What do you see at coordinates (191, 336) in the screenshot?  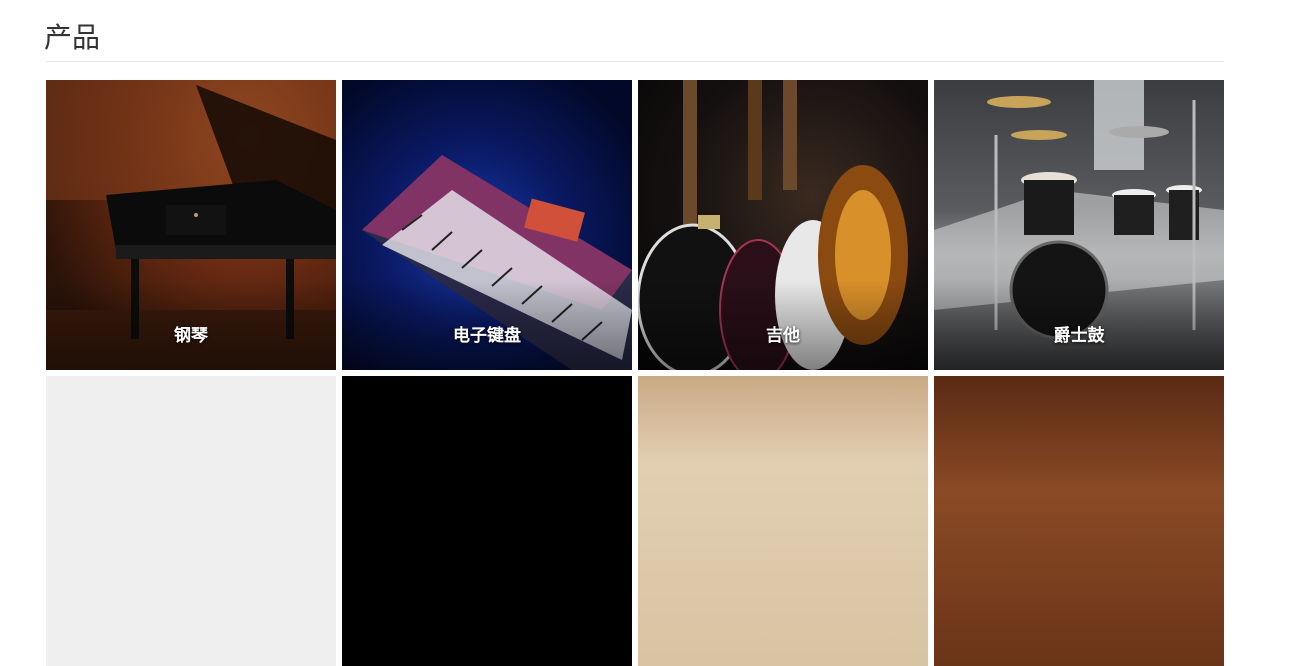 I see `product-label-piano: 钢琴` at bounding box center [191, 336].